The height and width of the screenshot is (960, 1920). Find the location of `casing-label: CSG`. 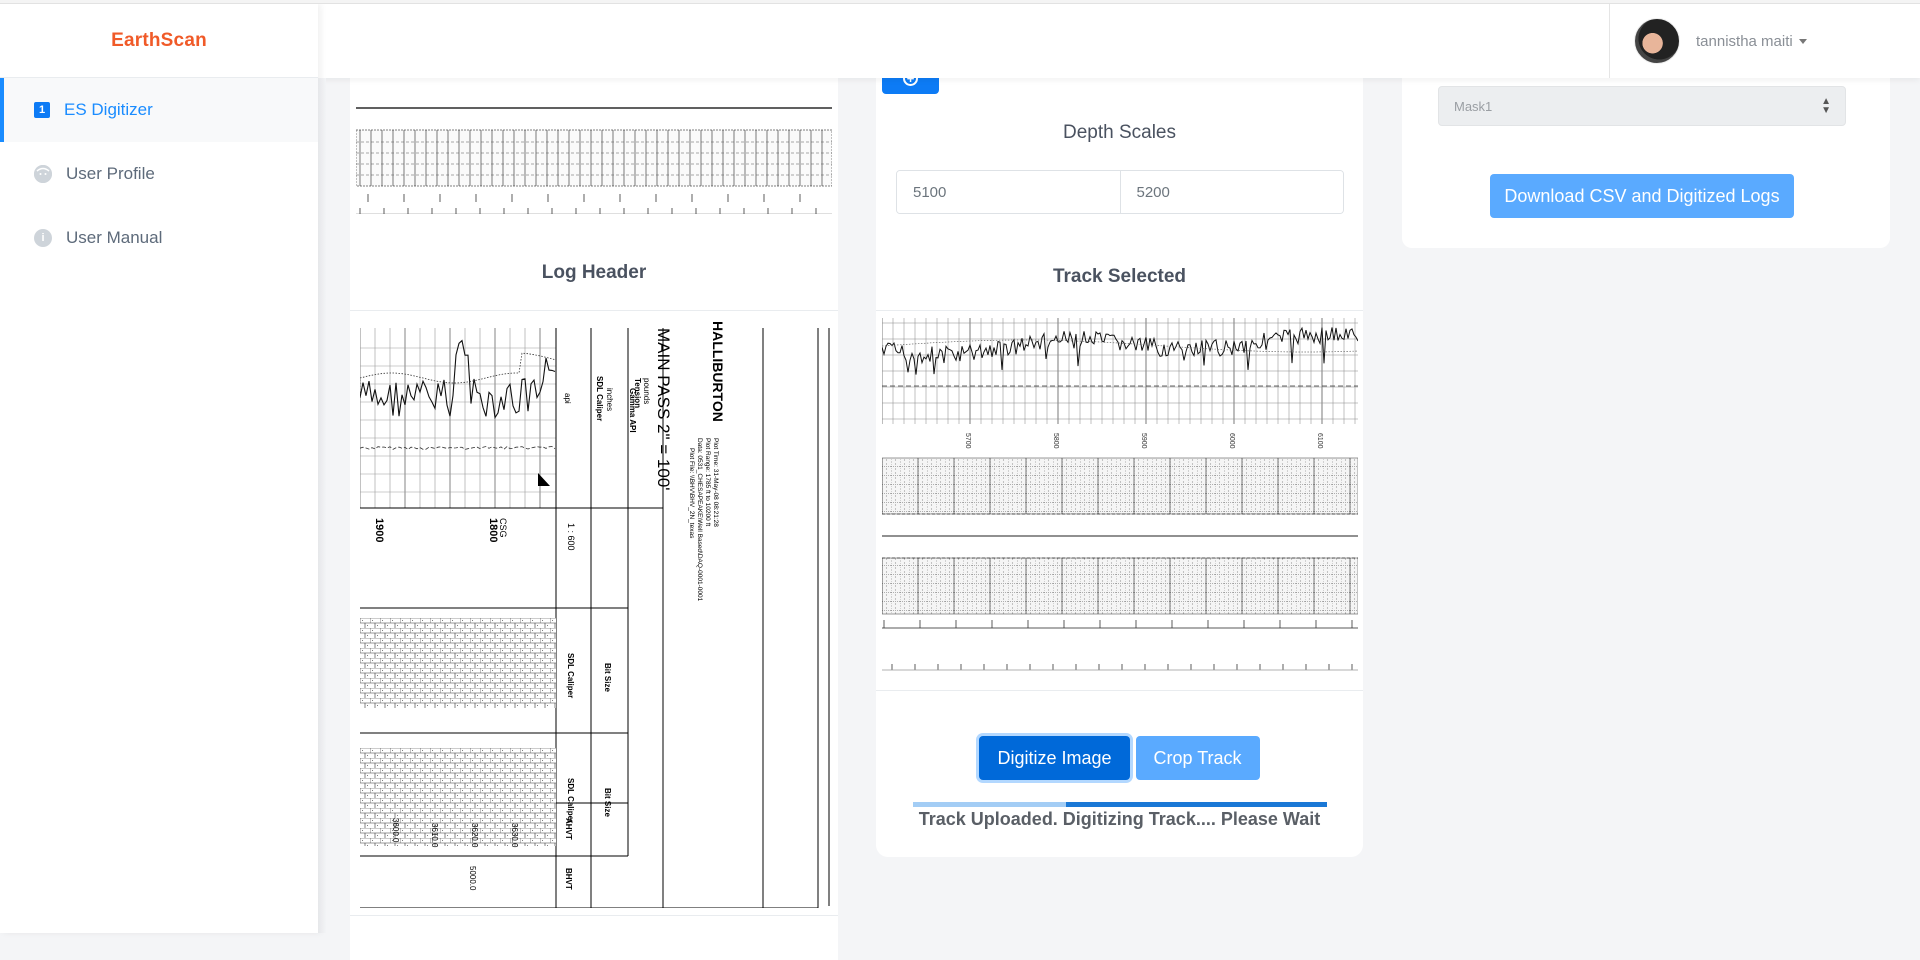

casing-label: CSG is located at coordinates (503, 528).